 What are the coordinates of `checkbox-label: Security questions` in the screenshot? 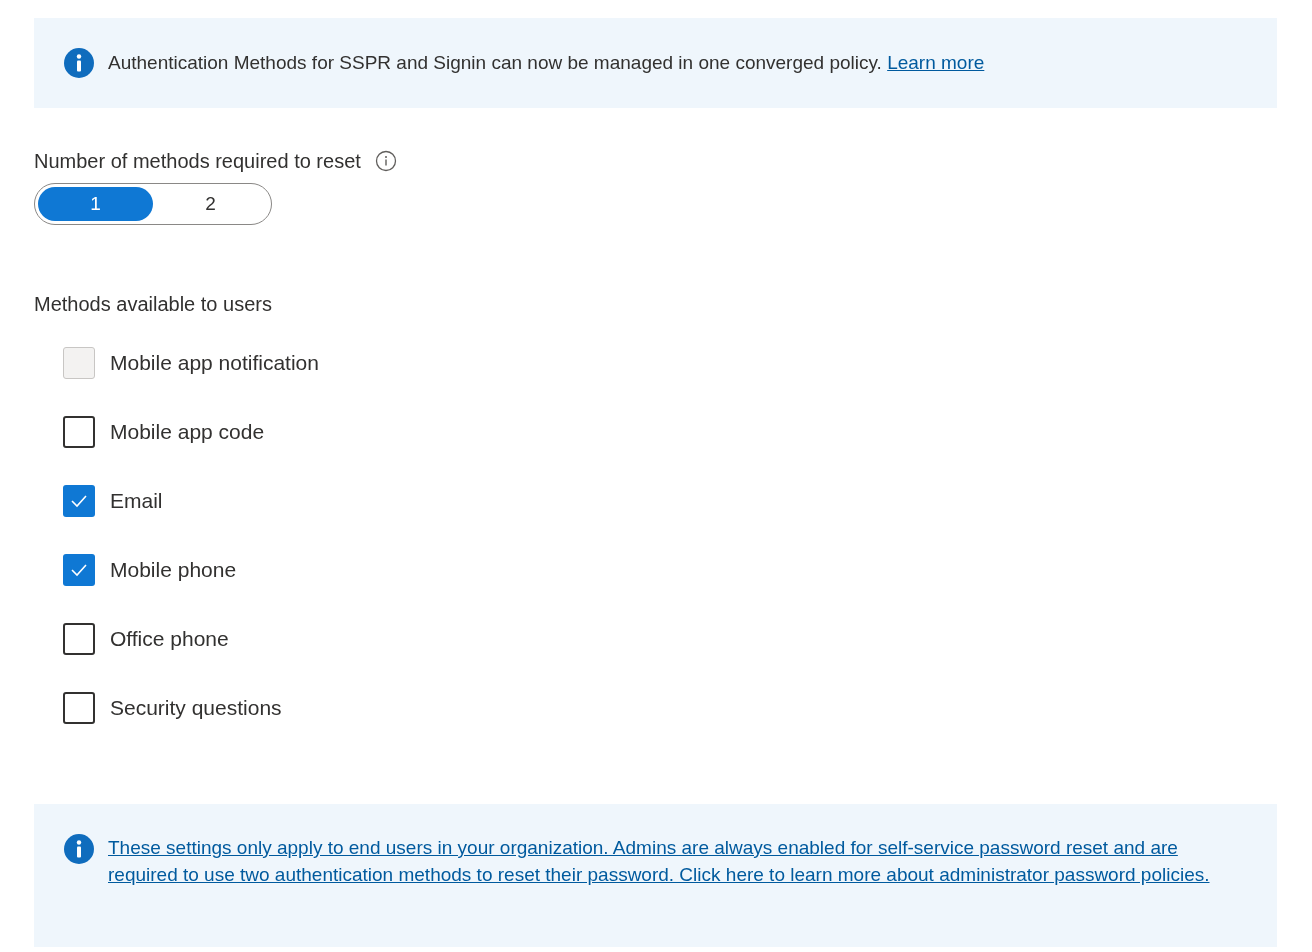 It's located at (196, 708).